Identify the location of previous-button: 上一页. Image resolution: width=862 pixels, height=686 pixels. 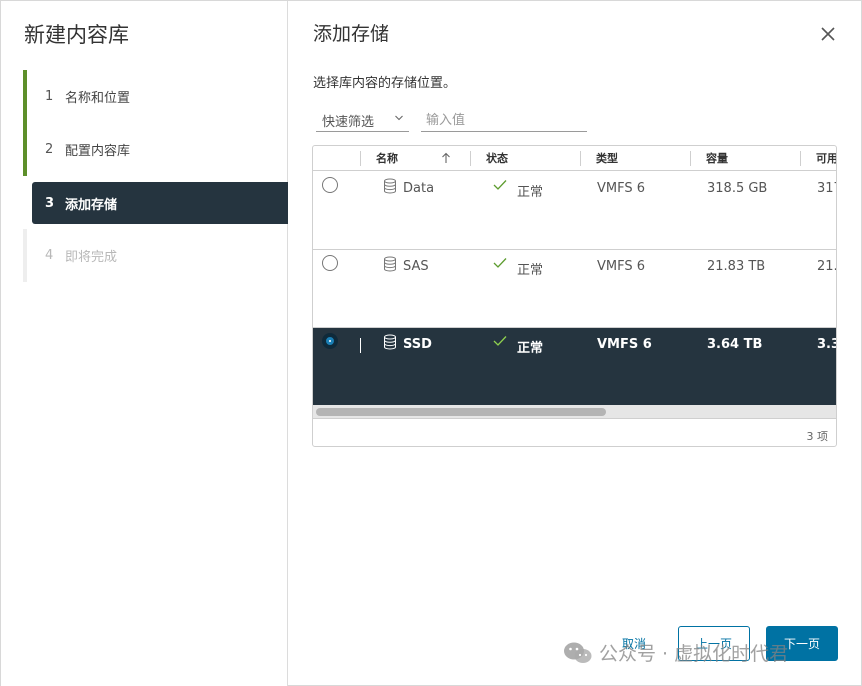
(714, 643).